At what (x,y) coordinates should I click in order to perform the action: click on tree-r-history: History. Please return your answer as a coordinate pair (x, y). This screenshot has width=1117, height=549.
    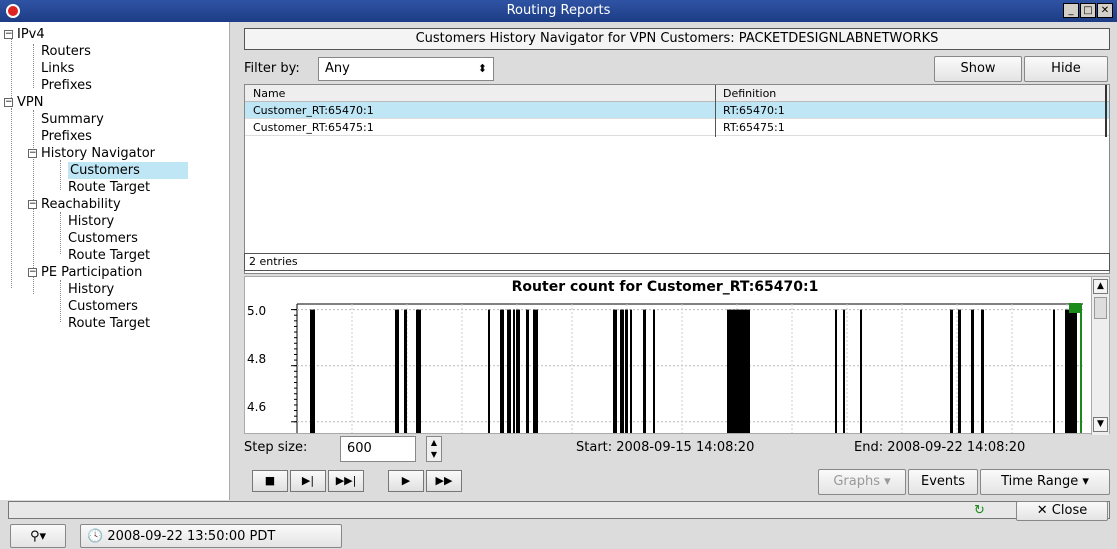
    Looking at the image, I should click on (91, 221).